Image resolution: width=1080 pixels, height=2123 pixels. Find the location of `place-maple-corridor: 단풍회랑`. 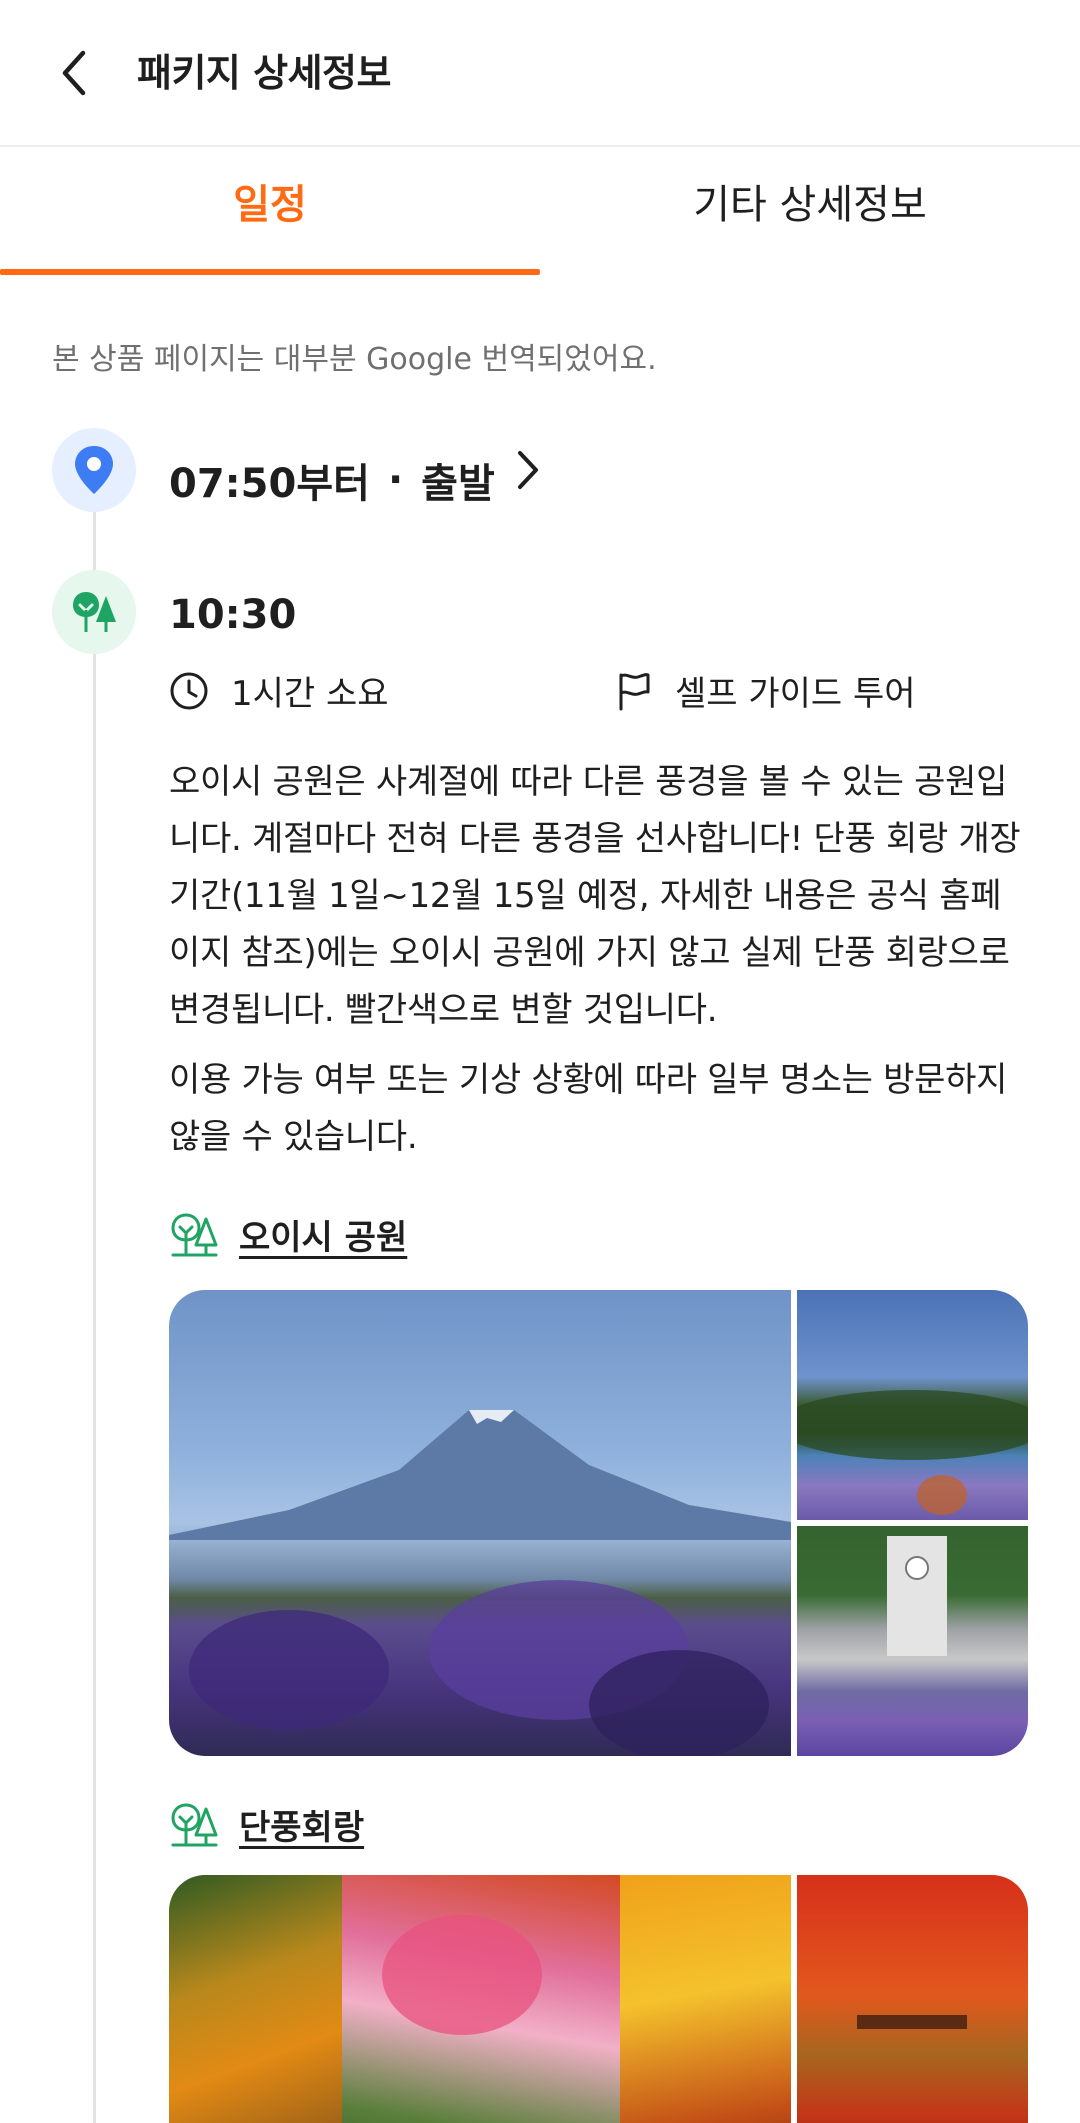

place-maple-corridor: 단풍회랑 is located at coordinates (266, 1824).